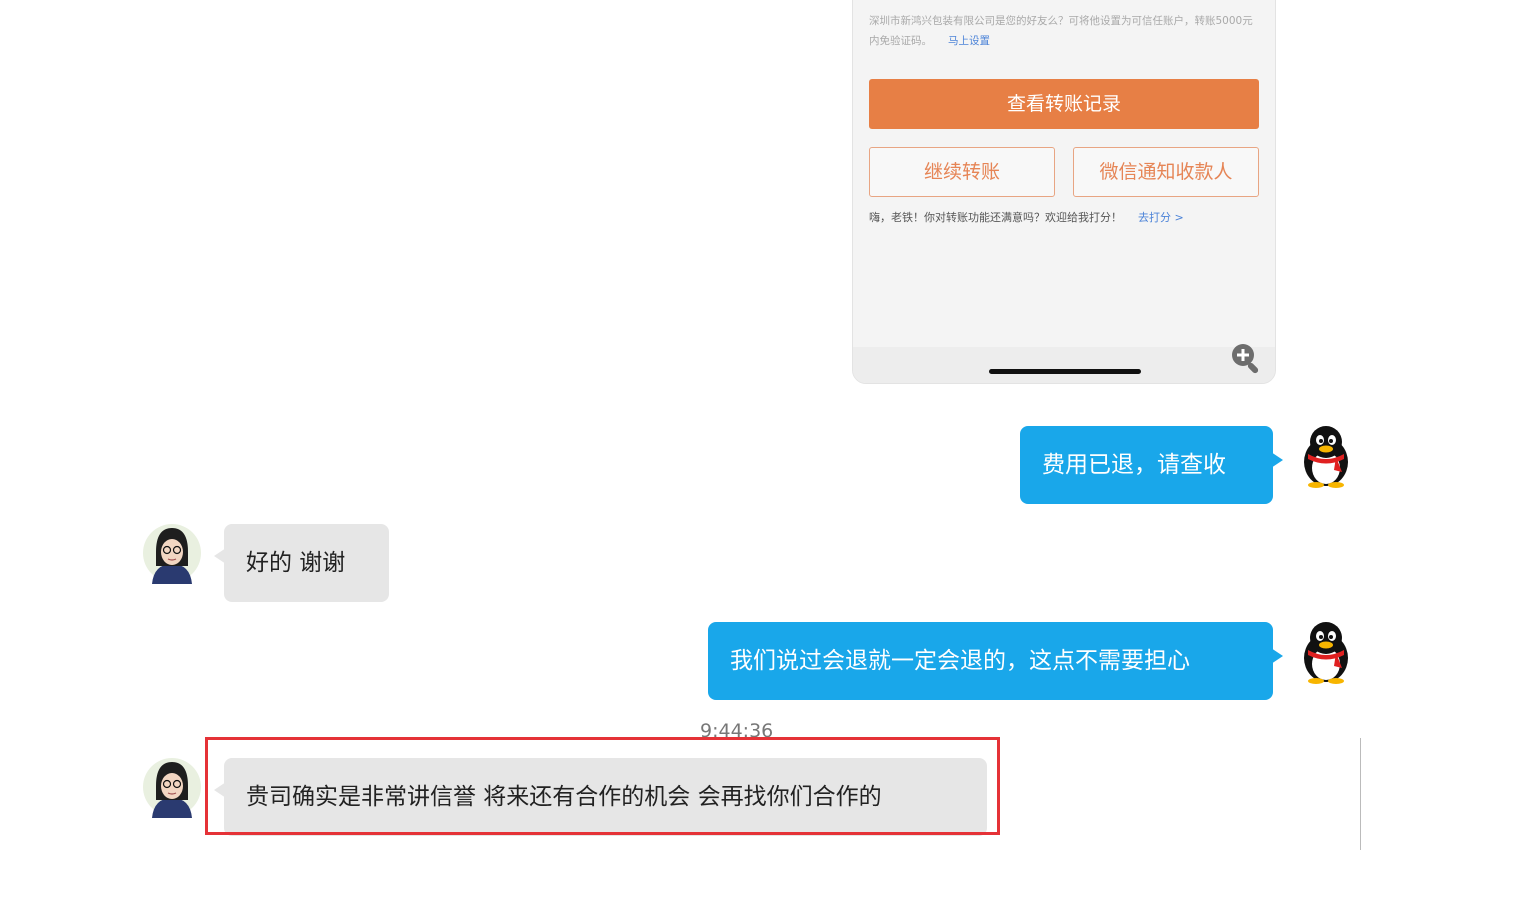 The image size is (1513, 914). Describe the element at coordinates (1151, 465) in the screenshot. I see `outgoing-message-bubble: 费用已退，请查收` at that location.